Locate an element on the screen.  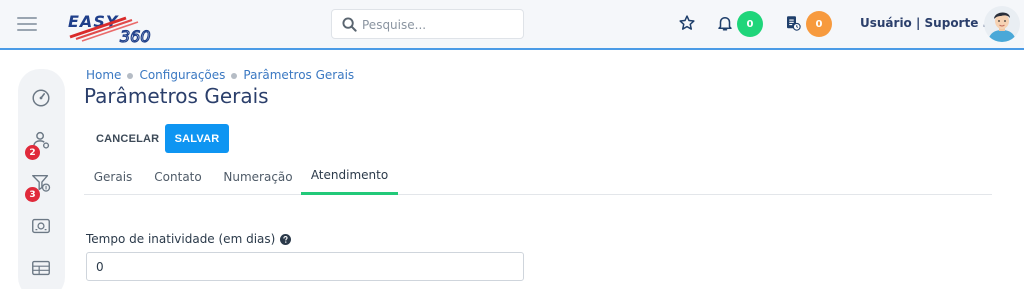
breadcrumb: Home Configurações Parâmetros Gerais is located at coordinates (220, 75).